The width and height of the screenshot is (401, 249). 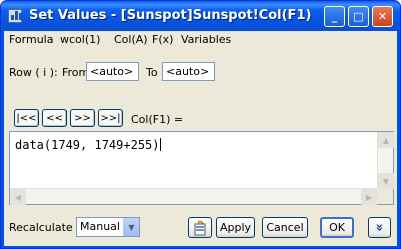 I want to click on last-column-button: >>|, so click(x=110, y=118).